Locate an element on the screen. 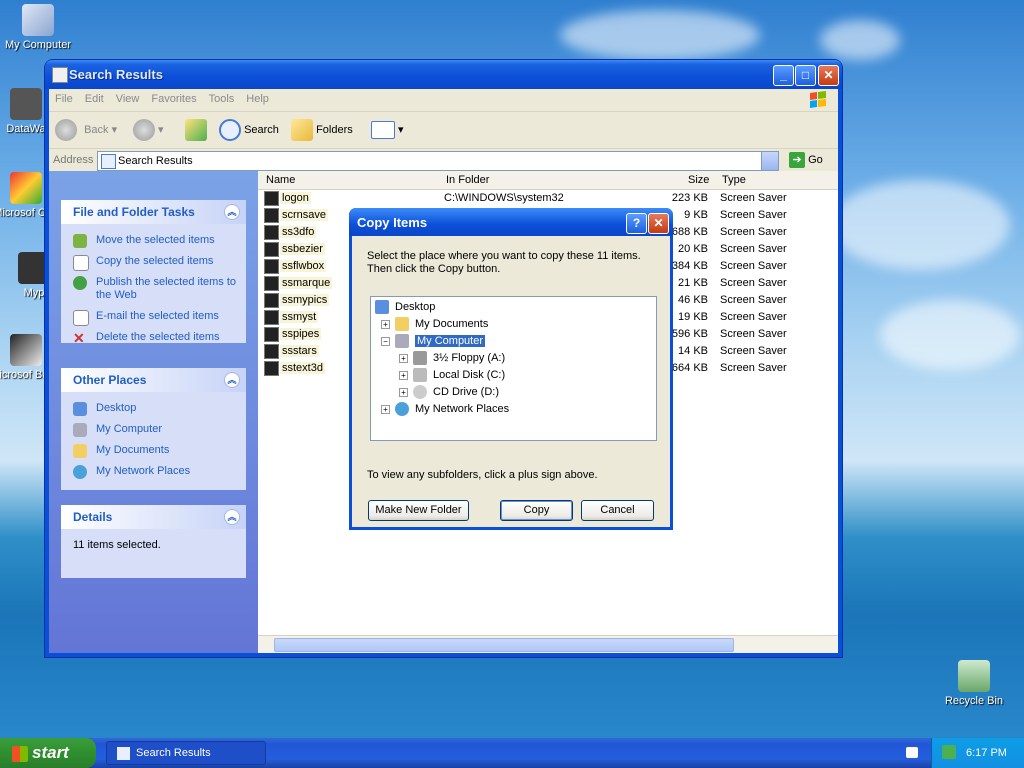  computer-icon is located at coordinates (38, 20).